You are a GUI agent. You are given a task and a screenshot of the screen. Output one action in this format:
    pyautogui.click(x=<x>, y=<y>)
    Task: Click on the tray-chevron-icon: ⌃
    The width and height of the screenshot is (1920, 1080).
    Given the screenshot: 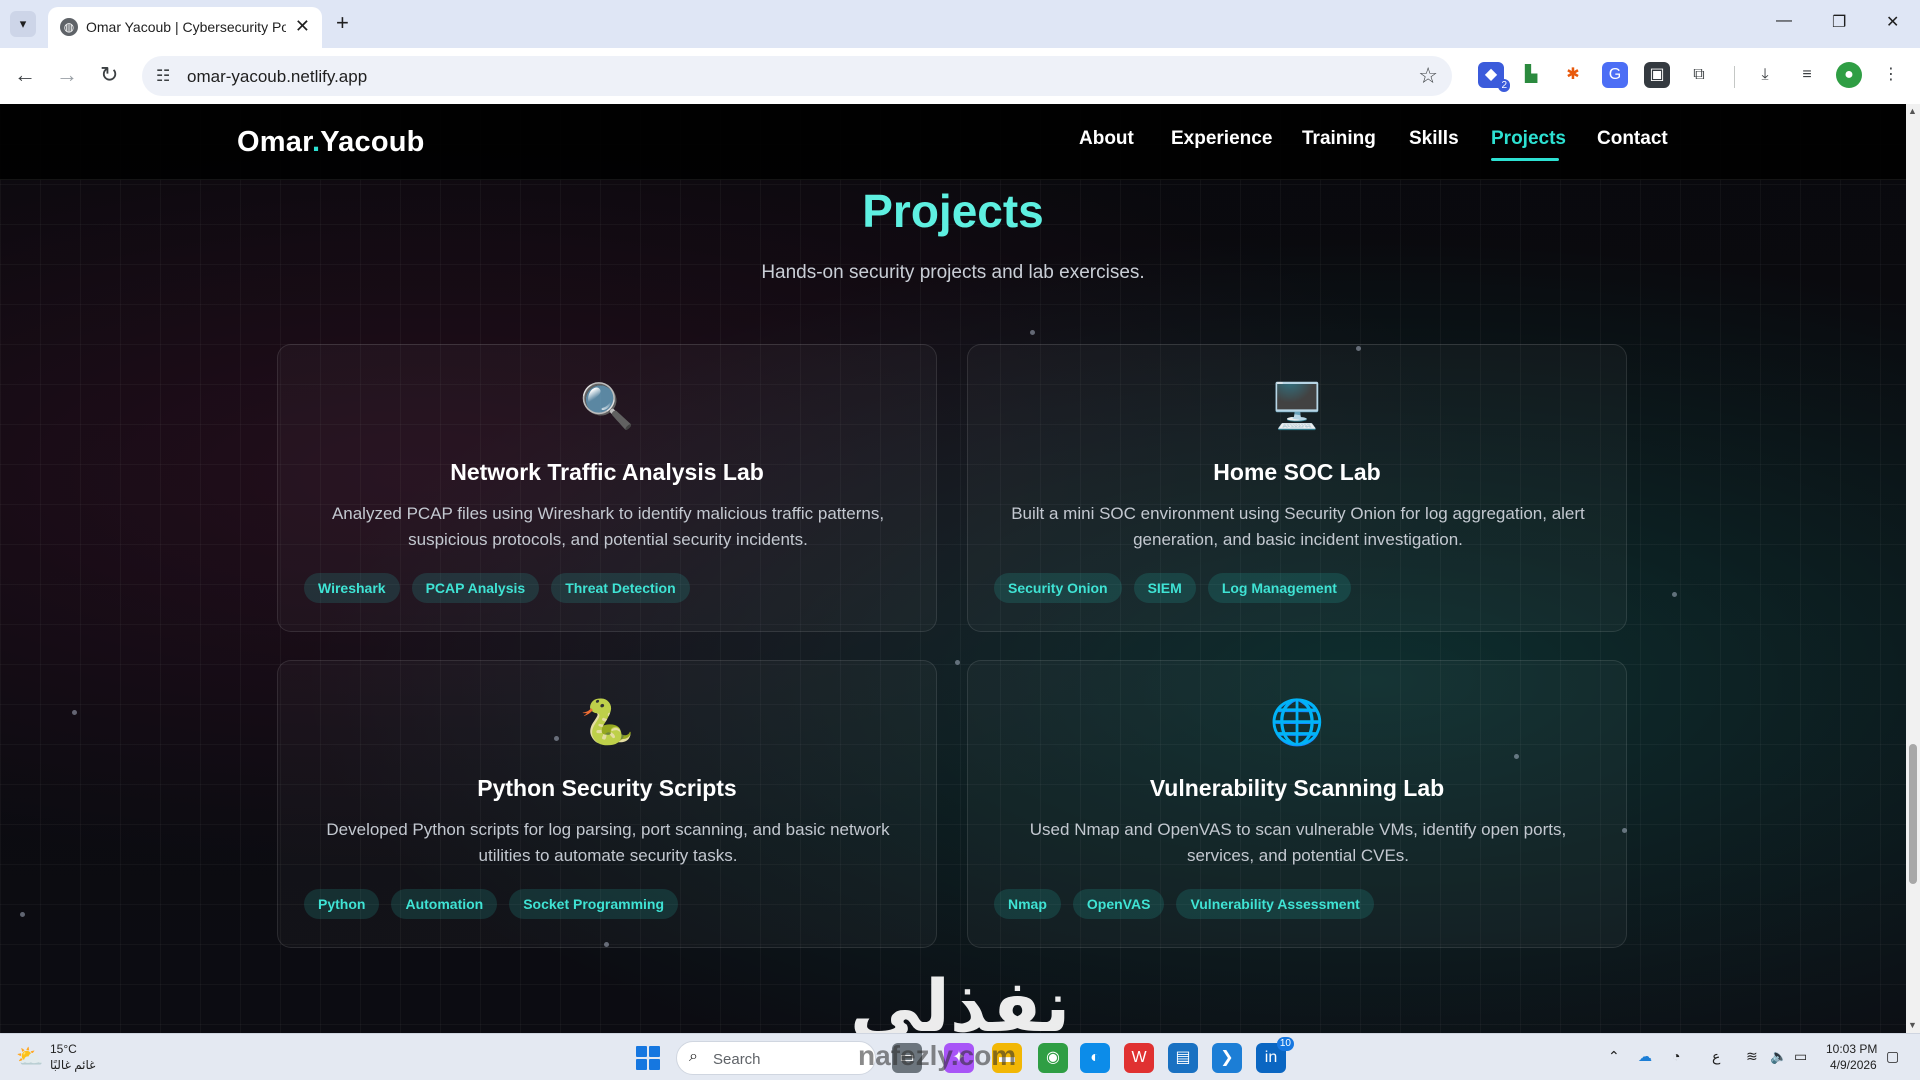 What is the action you would take?
    pyautogui.click(x=1614, y=1056)
    